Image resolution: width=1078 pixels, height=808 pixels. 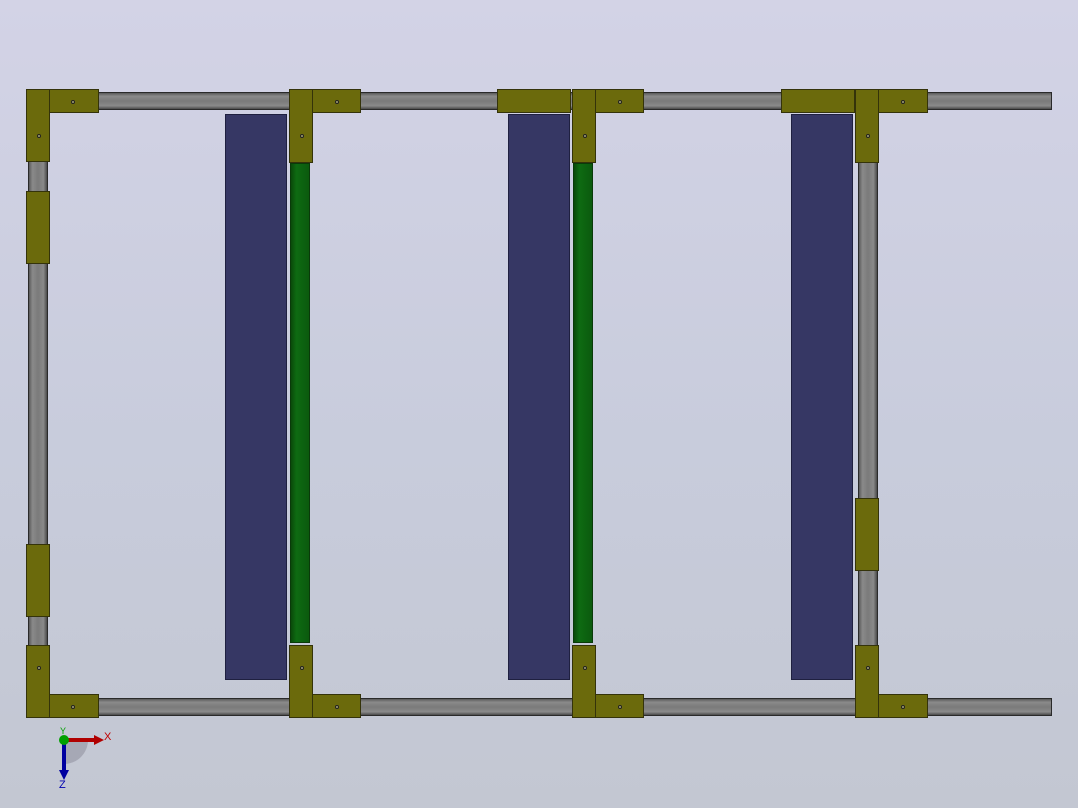 I want to click on corner-bracket-top-left-v, so click(x=38, y=125).